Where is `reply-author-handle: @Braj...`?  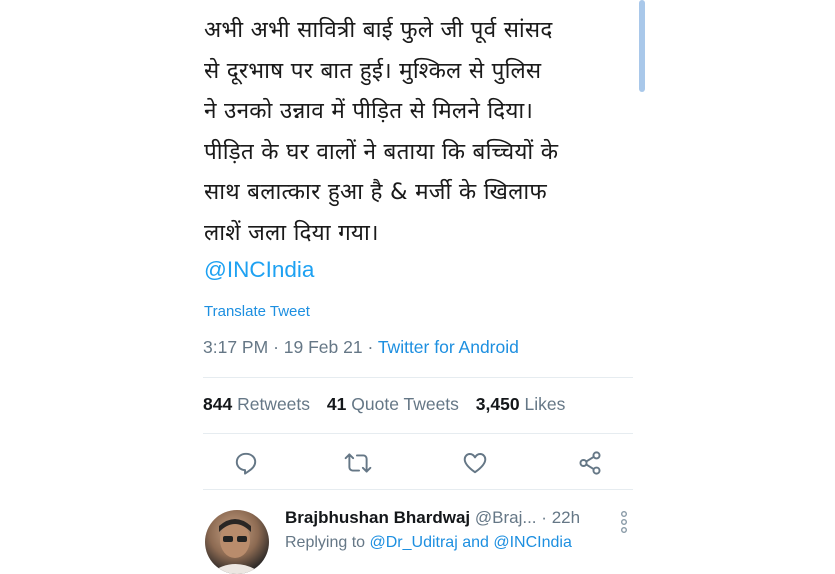
reply-author-handle: @Braj... is located at coordinates (506, 517).